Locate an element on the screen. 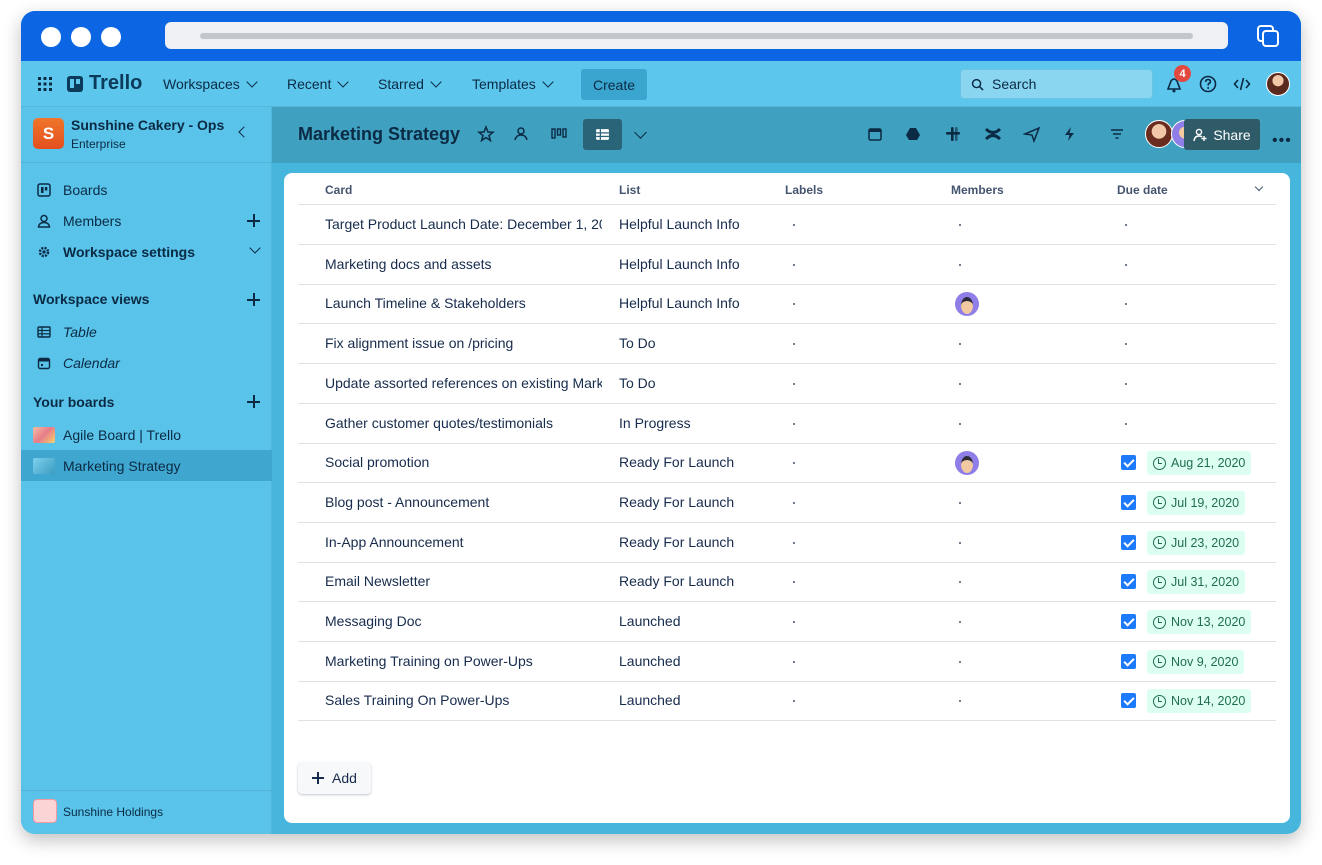 This screenshot has width=1322, height=865. sidebar-item-table: Table is located at coordinates (146, 331).